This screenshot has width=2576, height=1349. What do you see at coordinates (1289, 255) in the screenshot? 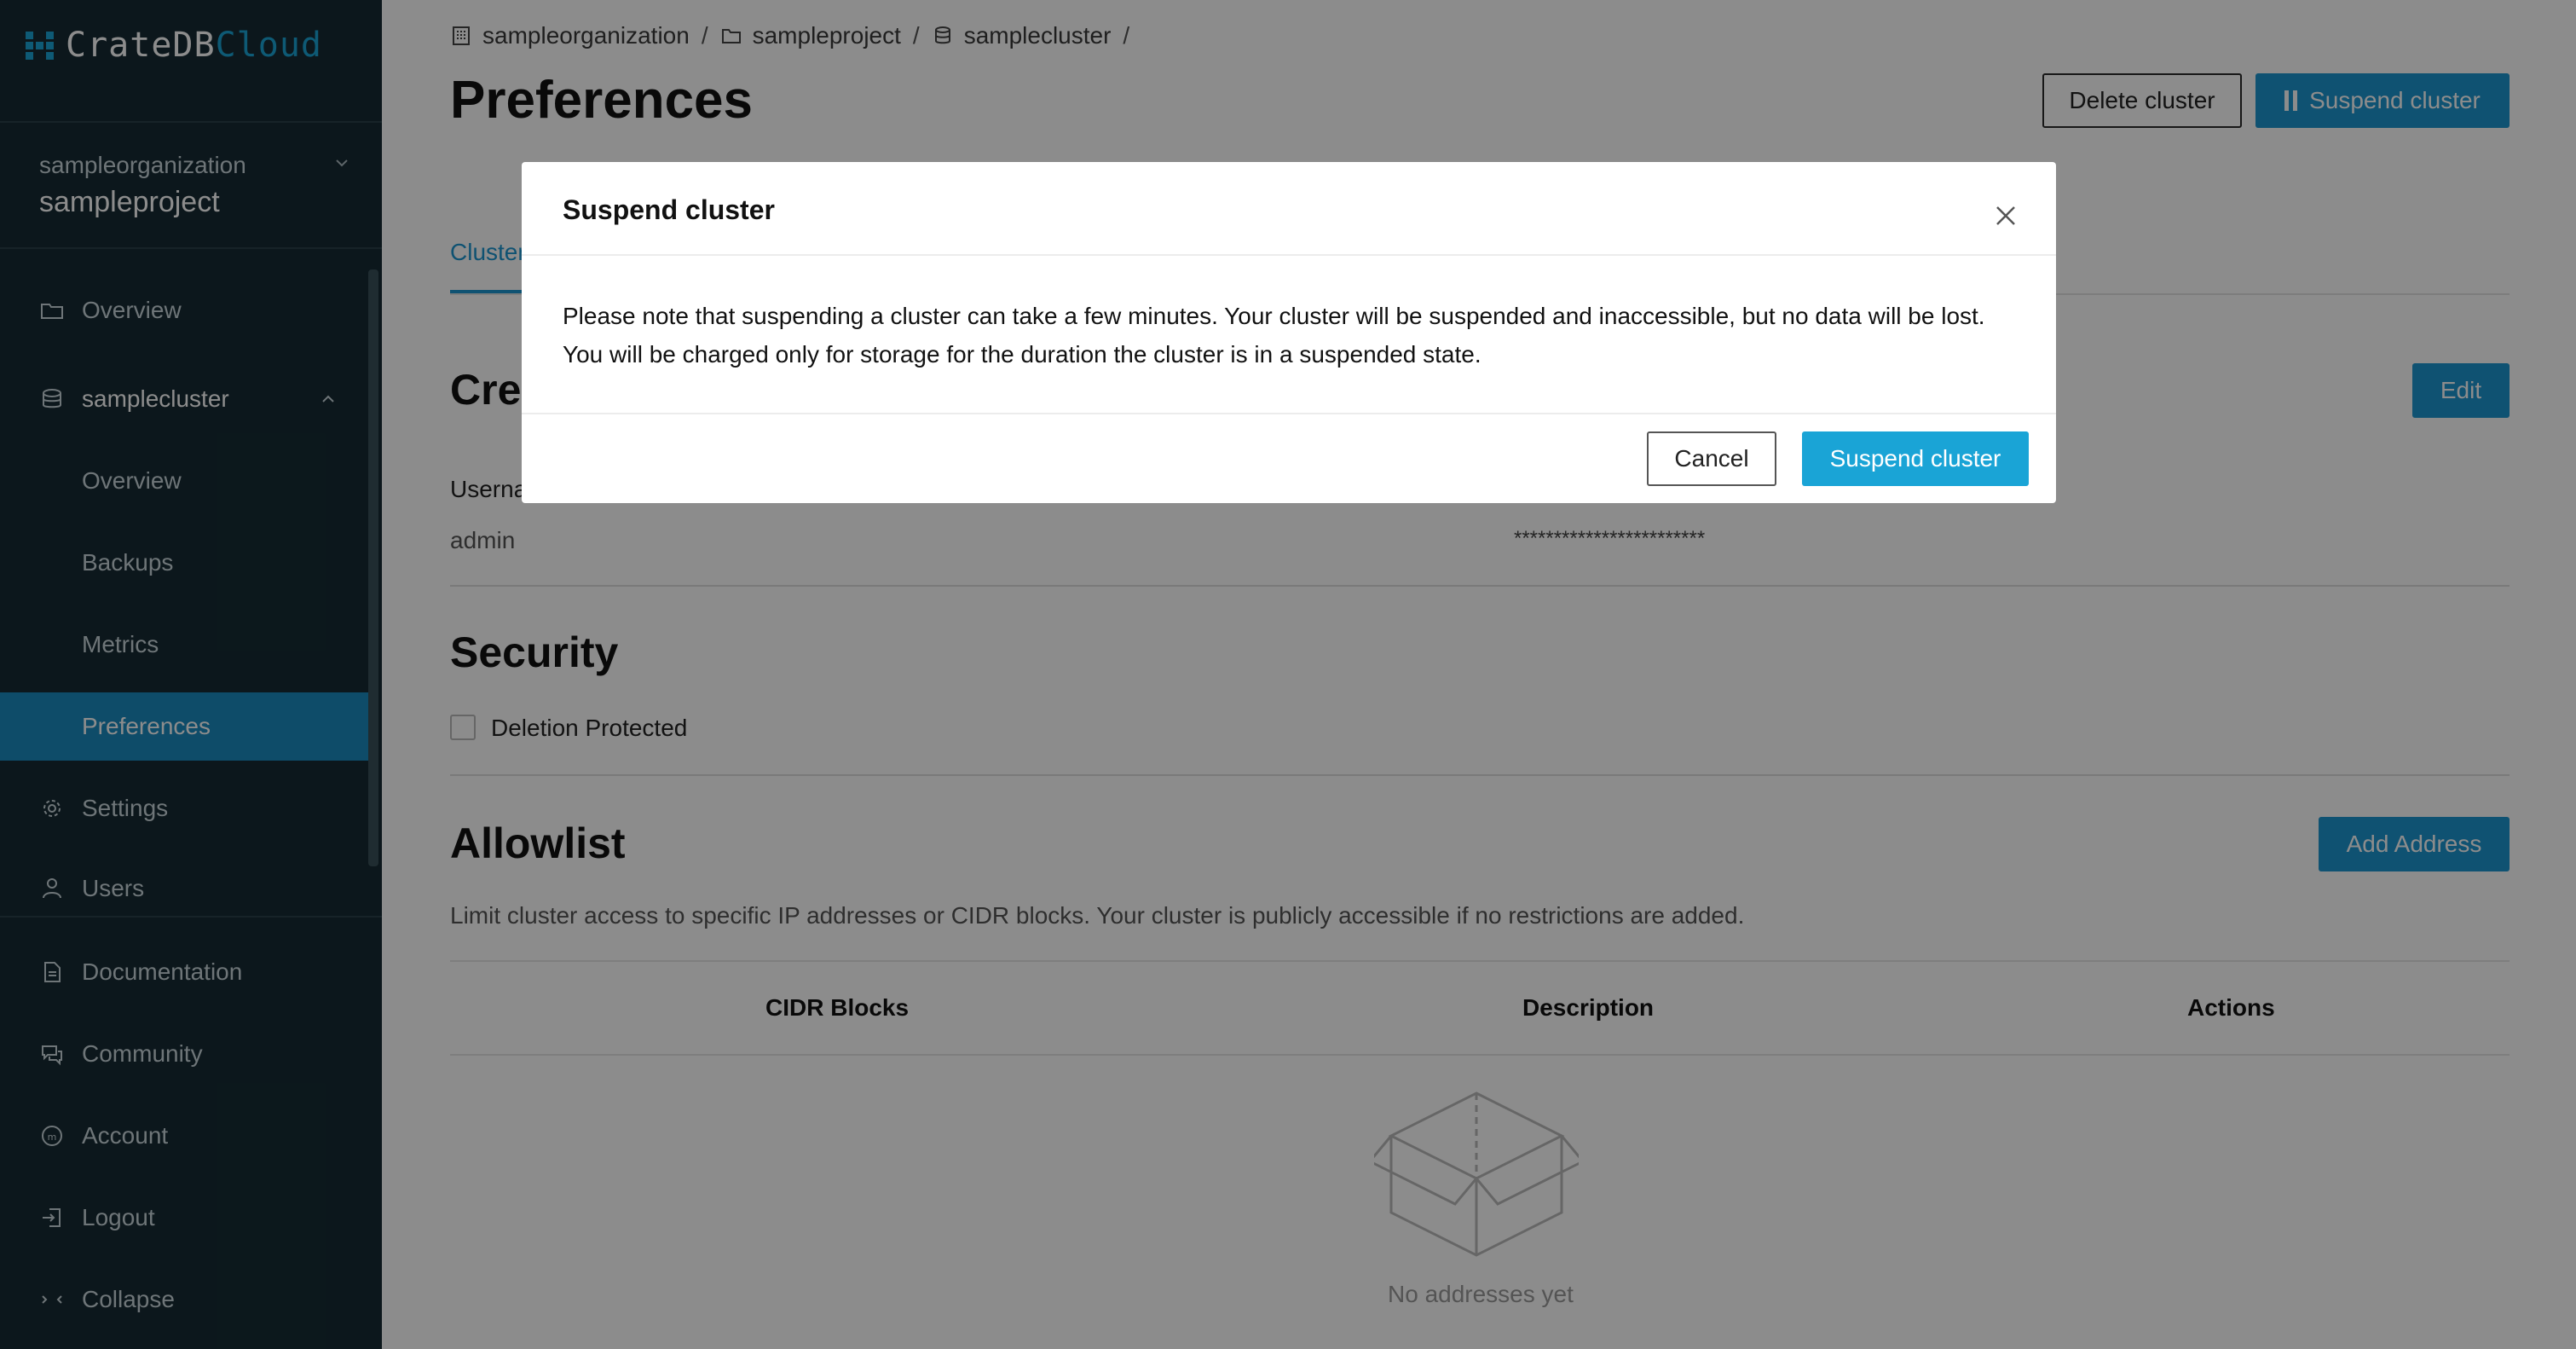
I see `dialog-header-divider` at bounding box center [1289, 255].